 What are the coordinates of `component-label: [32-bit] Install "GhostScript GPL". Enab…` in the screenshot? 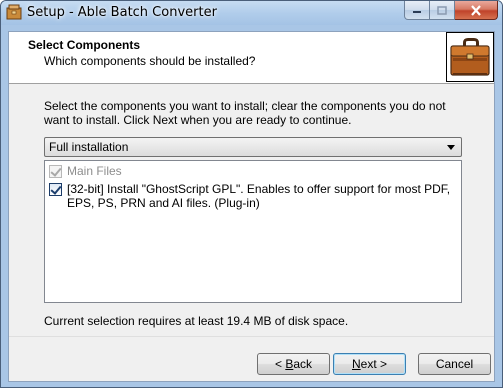 It's located at (259, 196).